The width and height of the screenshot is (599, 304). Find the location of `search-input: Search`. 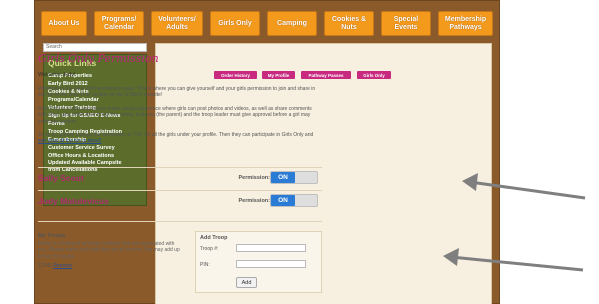

search-input: Search is located at coordinates (95, 47).